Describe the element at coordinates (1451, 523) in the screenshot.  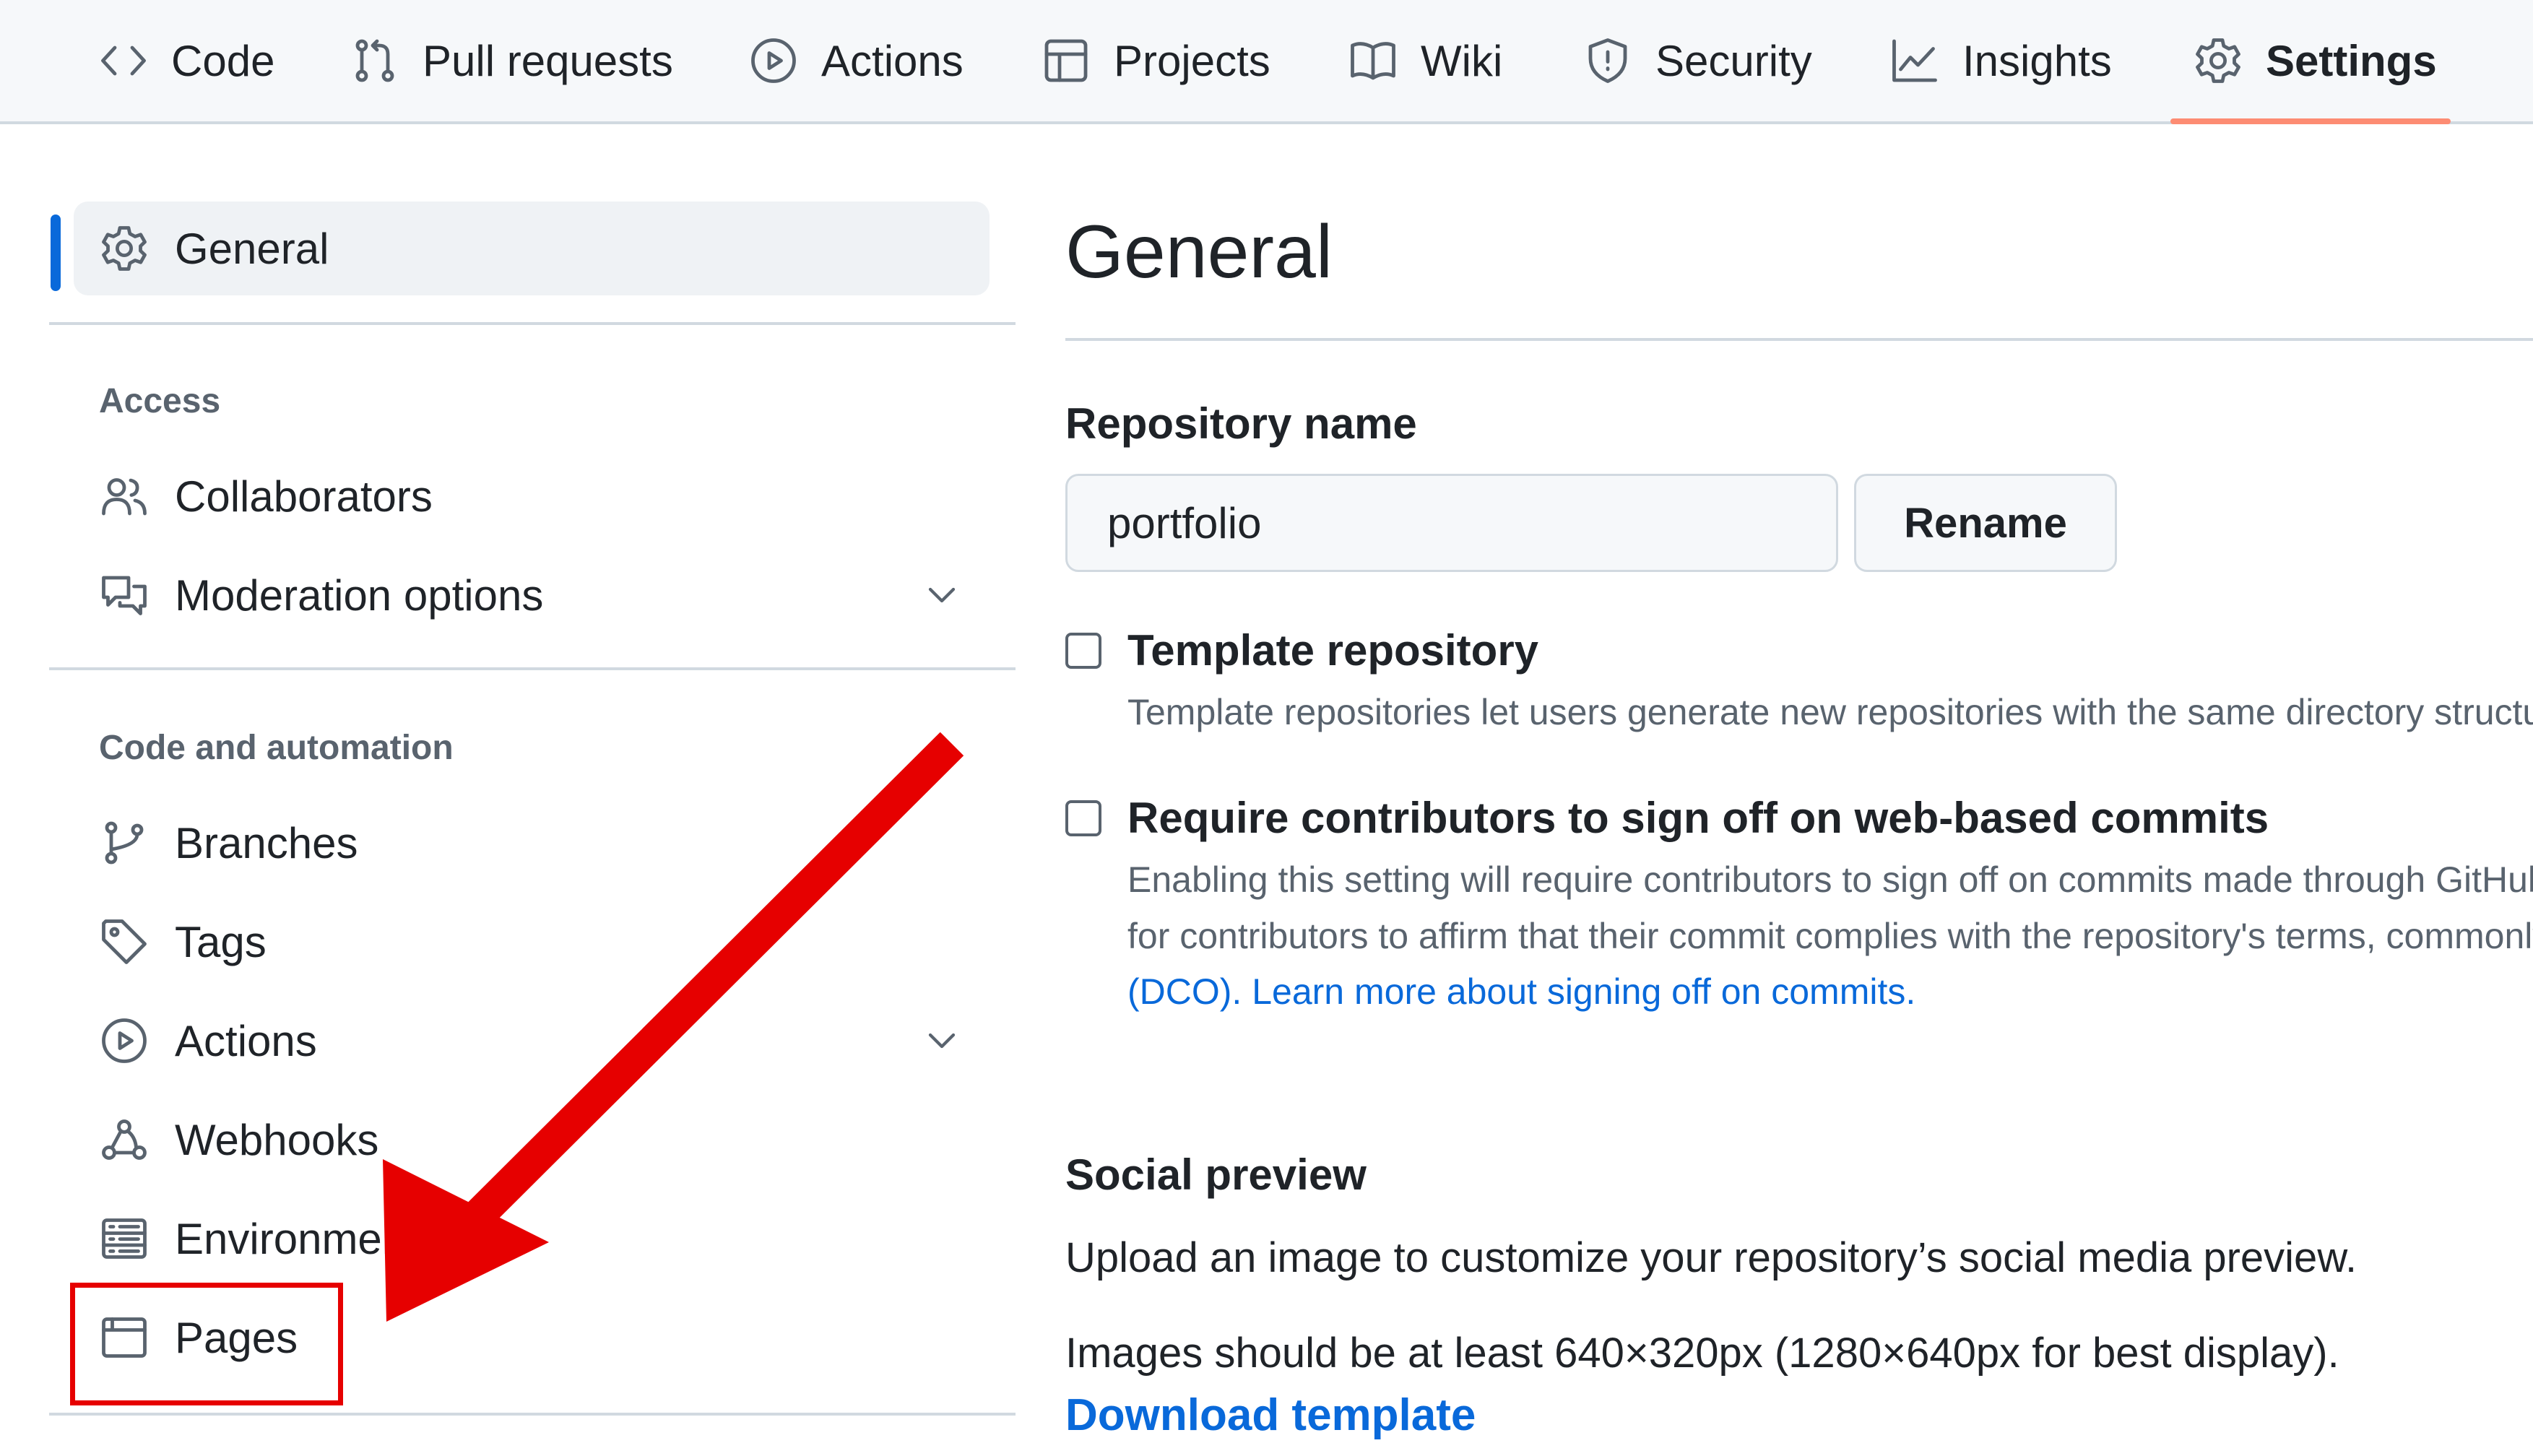
I see `repository-name-input` at that location.